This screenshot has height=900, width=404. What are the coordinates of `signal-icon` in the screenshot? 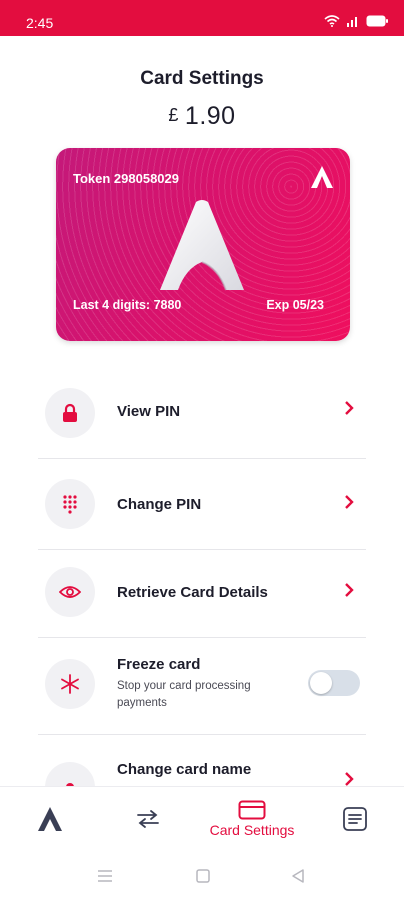 It's located at (352, 22).